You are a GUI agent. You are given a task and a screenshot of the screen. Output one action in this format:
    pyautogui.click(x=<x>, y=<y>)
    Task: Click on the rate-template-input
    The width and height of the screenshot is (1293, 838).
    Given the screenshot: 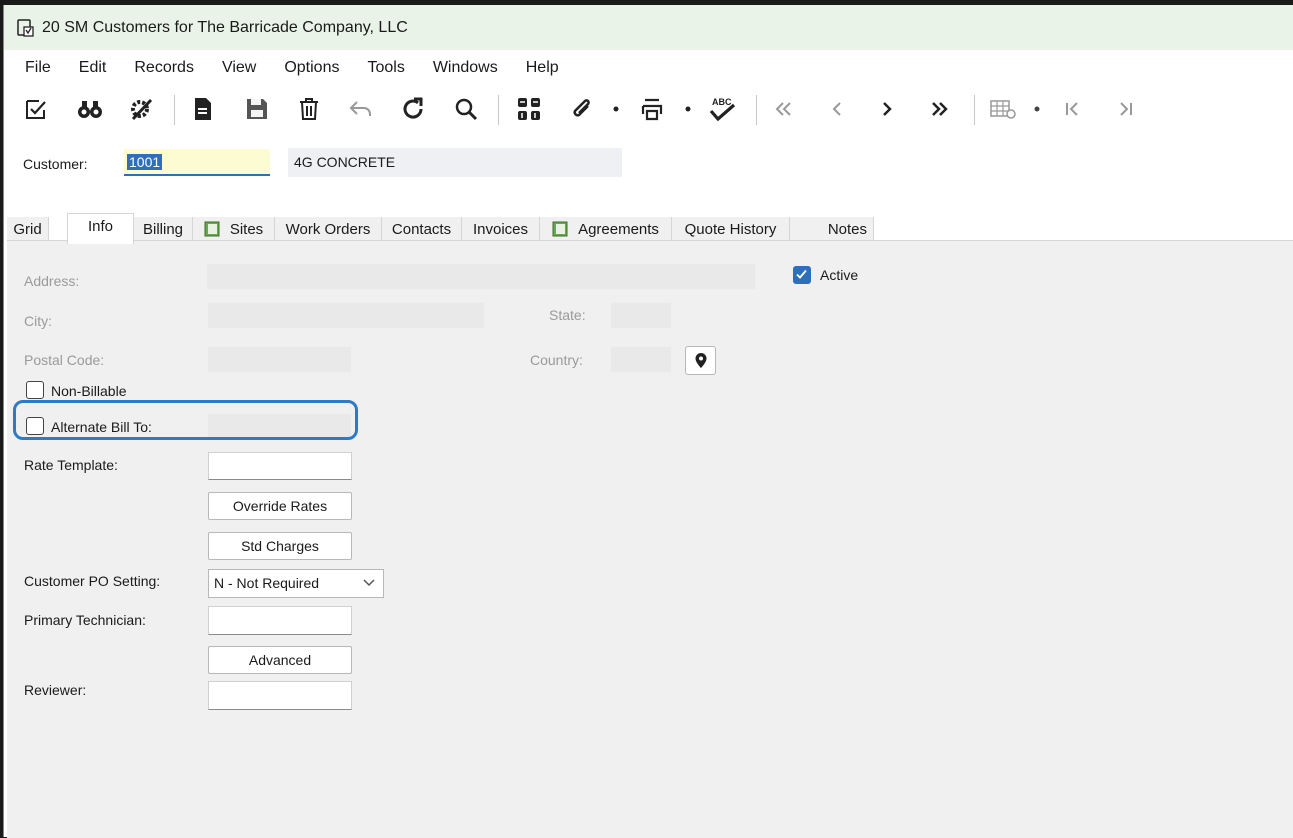 What is the action you would take?
    pyautogui.click(x=280, y=466)
    